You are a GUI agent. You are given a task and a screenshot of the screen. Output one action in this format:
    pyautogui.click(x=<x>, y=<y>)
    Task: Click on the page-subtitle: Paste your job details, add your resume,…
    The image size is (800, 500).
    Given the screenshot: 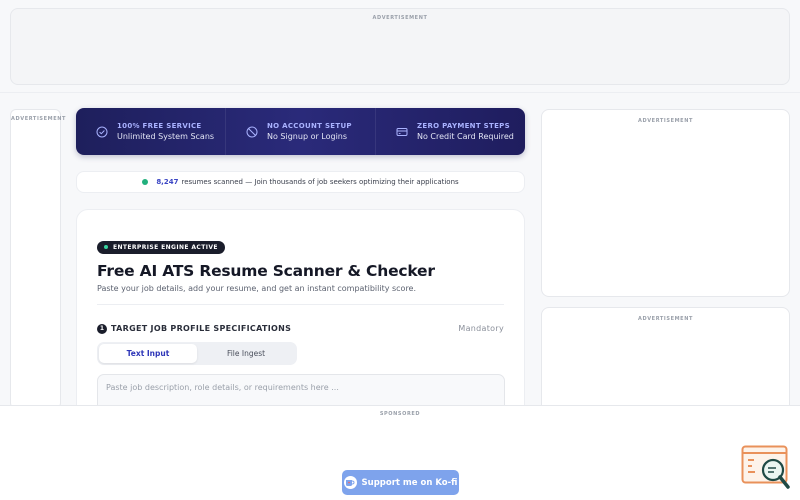 What is the action you would take?
    pyautogui.click(x=257, y=288)
    